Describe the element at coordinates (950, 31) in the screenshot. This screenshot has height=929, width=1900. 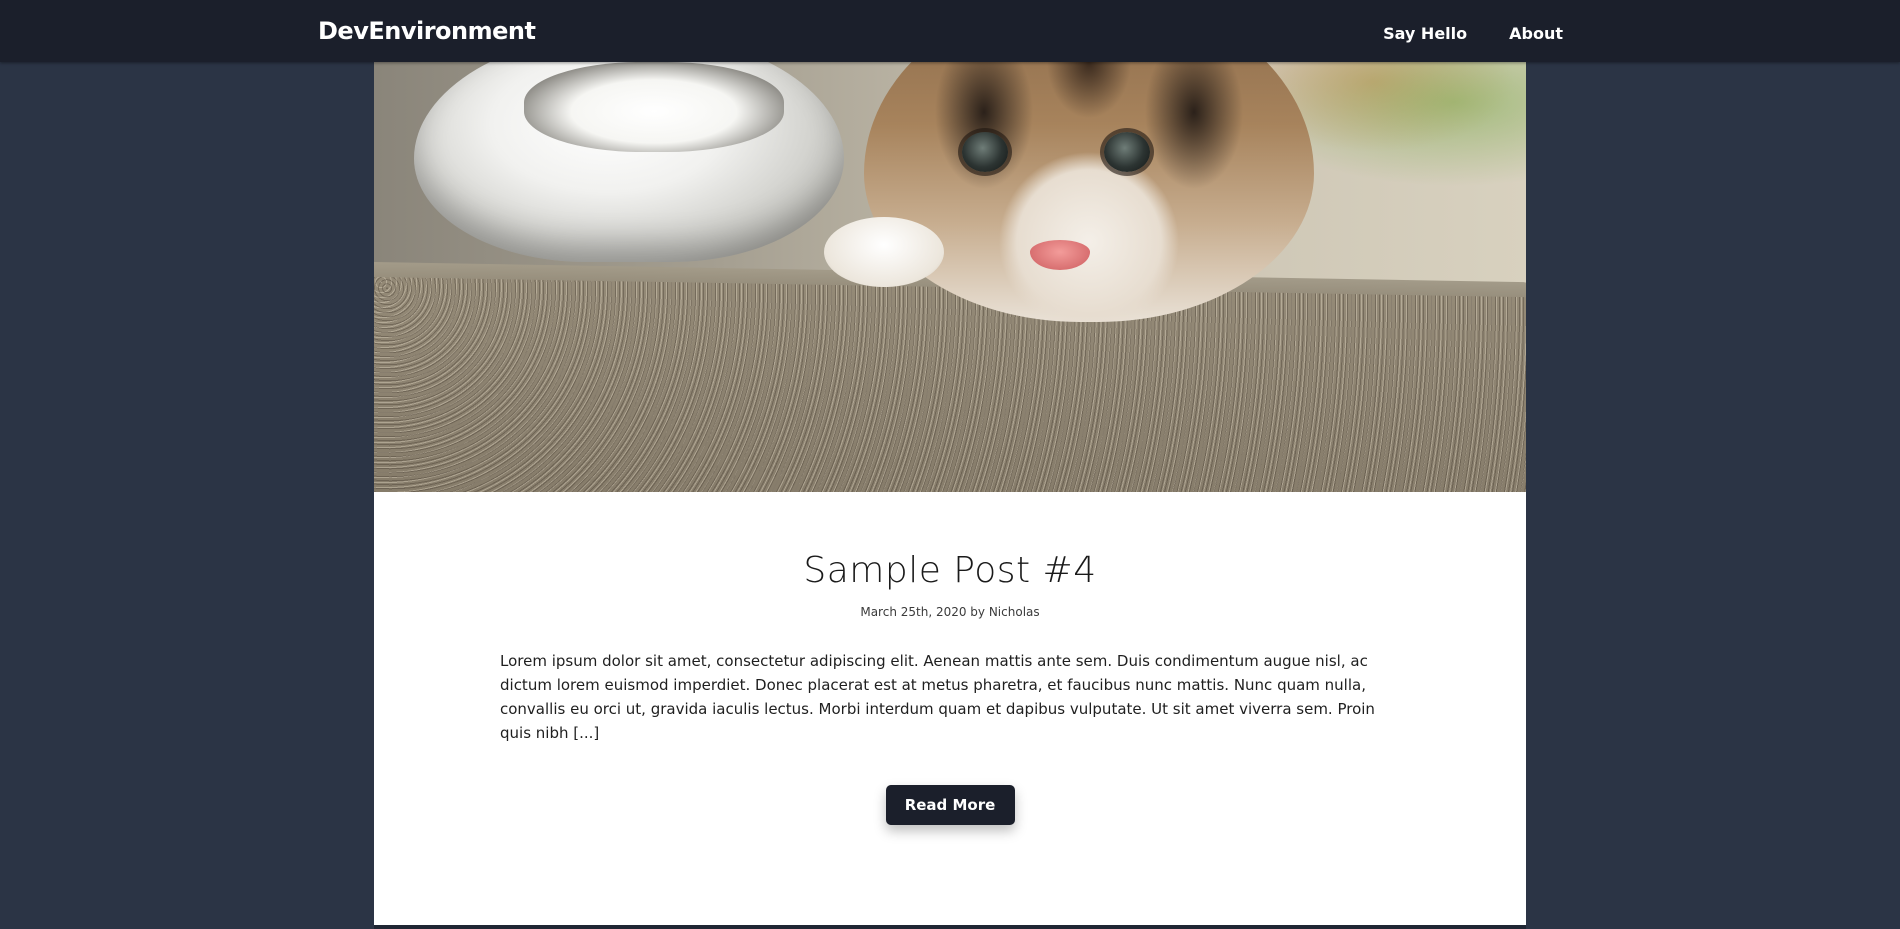
I see `top-navbar: DevEnvironment Say Hello About` at that location.